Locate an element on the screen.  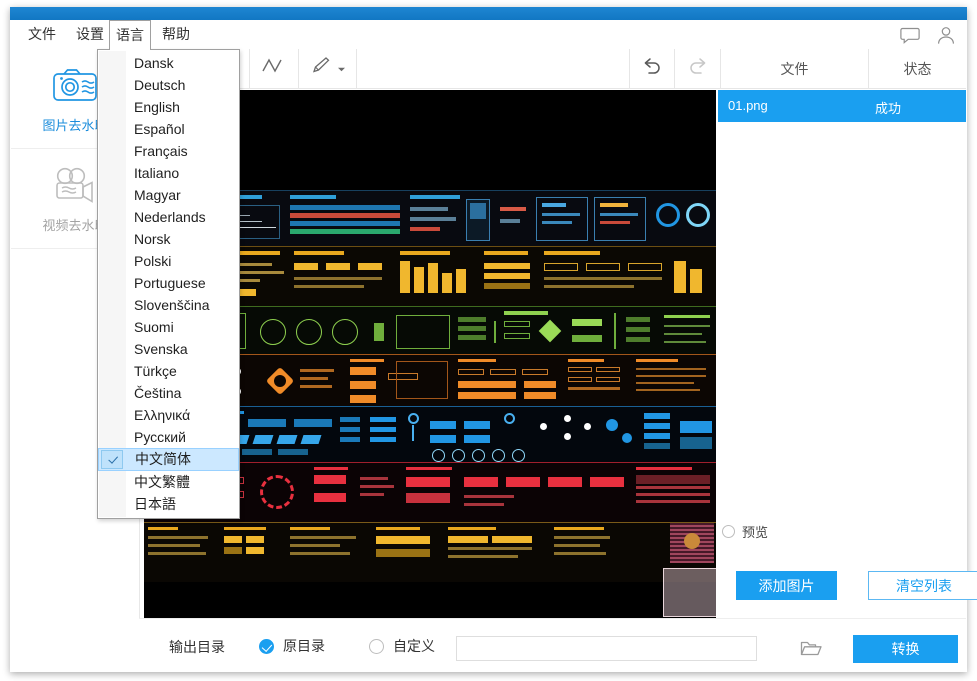
language-menu-item: Italiano is located at coordinates (168, 173).